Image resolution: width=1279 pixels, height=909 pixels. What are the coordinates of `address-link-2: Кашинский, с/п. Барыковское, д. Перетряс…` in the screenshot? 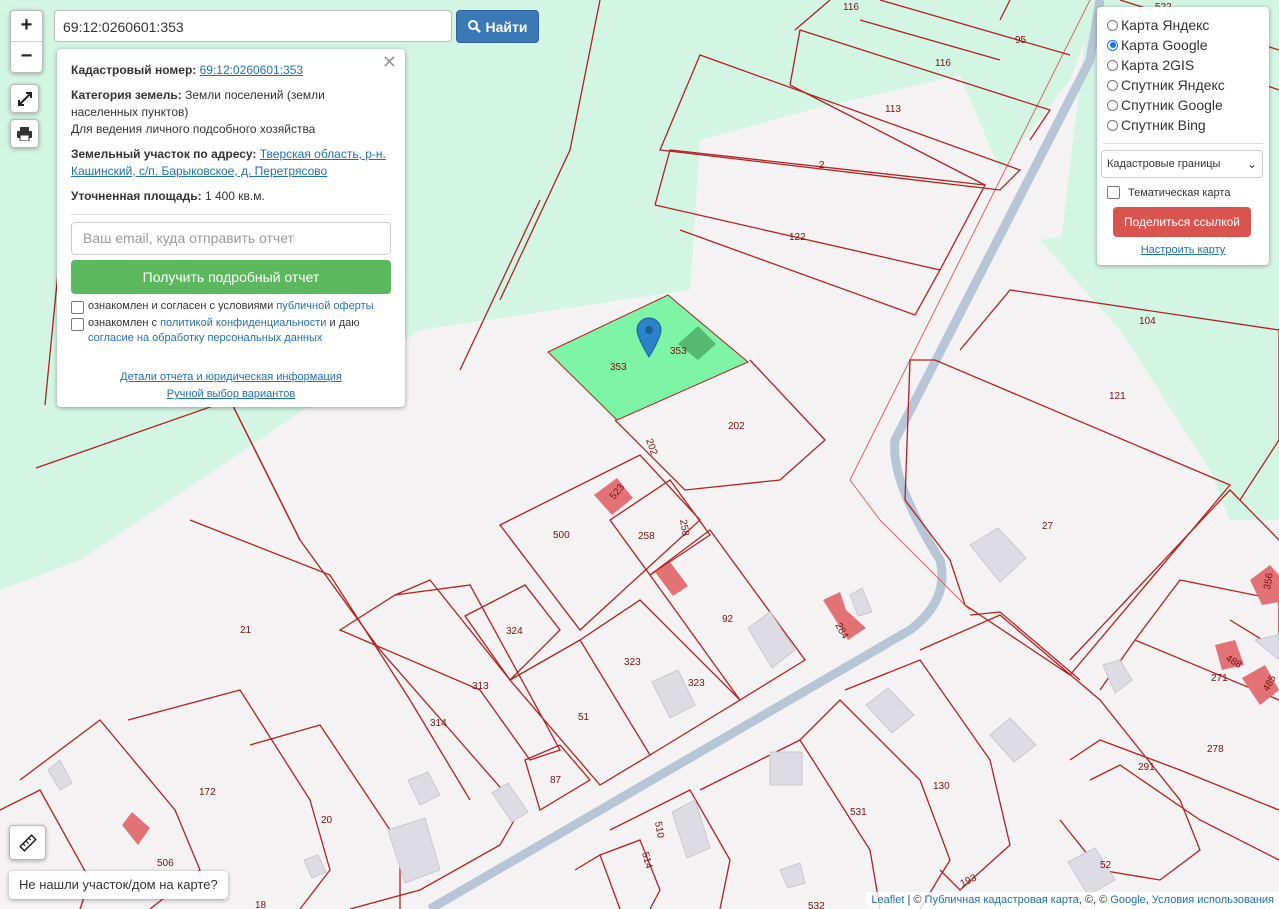 It's located at (199, 171).